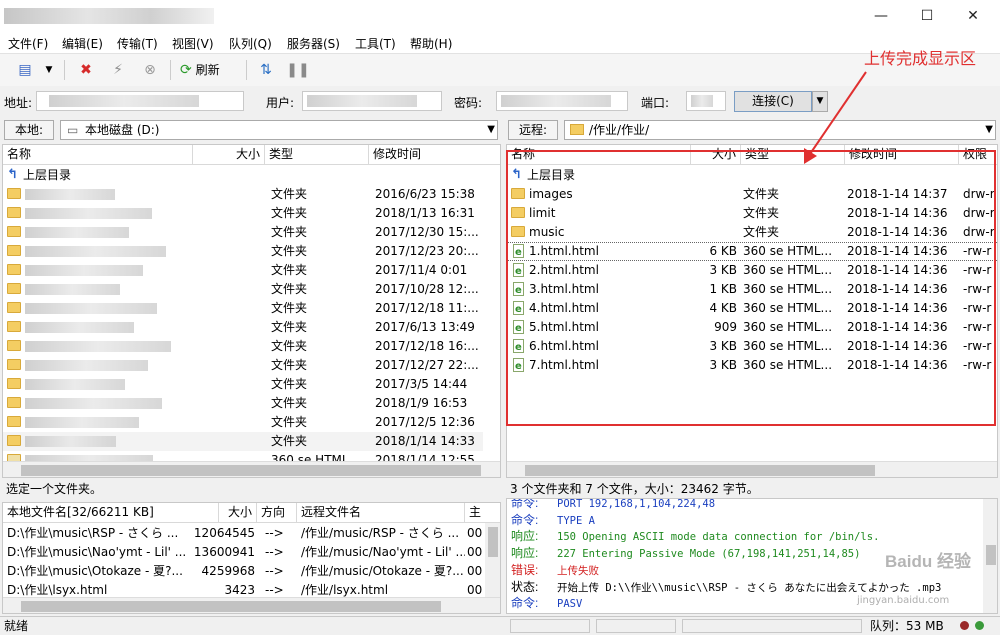 Image resolution: width=1000 pixels, height=635 pixels. Describe the element at coordinates (266, 70) in the screenshot. I see `transfer-queue-icon: ⇅` at that location.